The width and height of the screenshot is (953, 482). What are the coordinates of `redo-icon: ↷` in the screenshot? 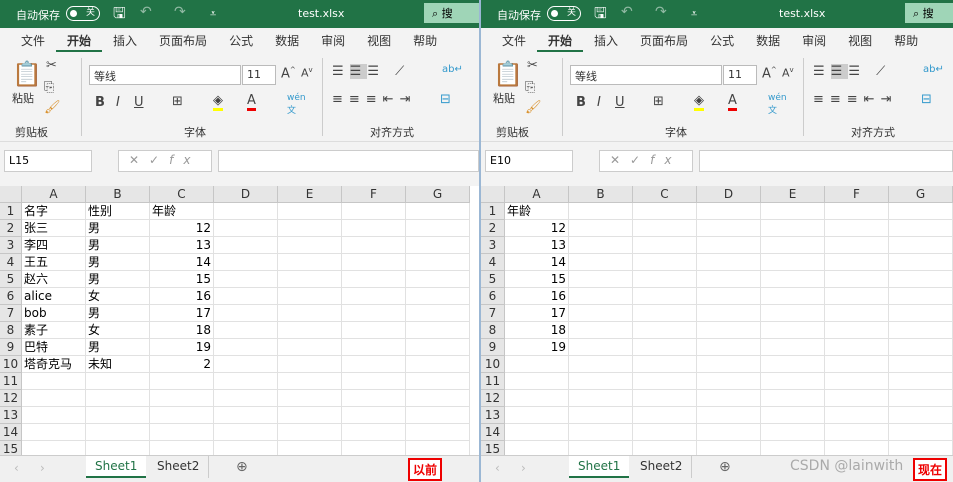 It's located at (180, 12).